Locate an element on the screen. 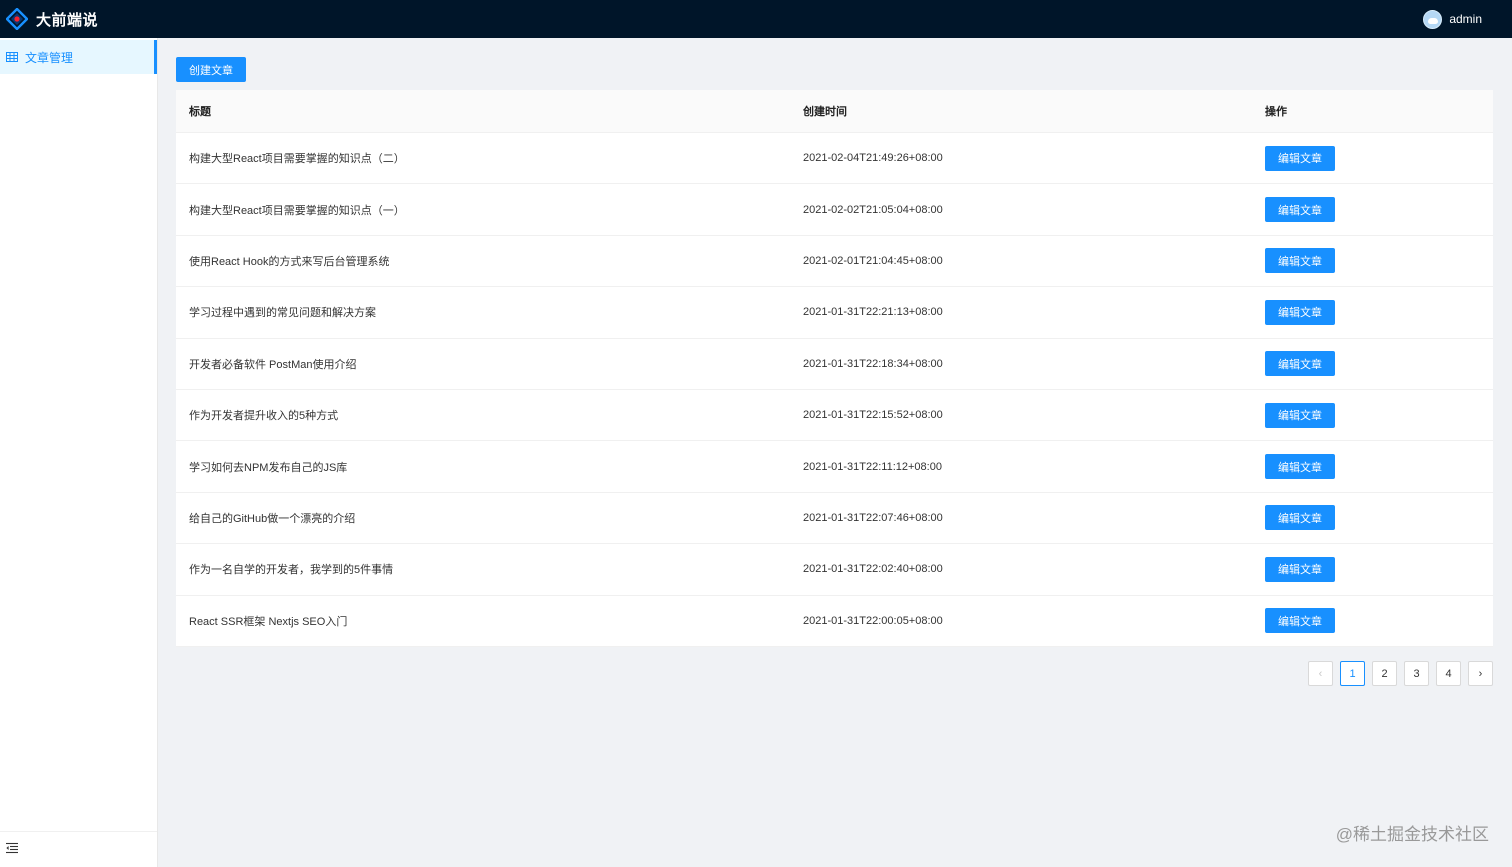 The height and width of the screenshot is (867, 1512). article-created-time: 2021-01-31T22:18:34+08:00 is located at coordinates (873, 363).